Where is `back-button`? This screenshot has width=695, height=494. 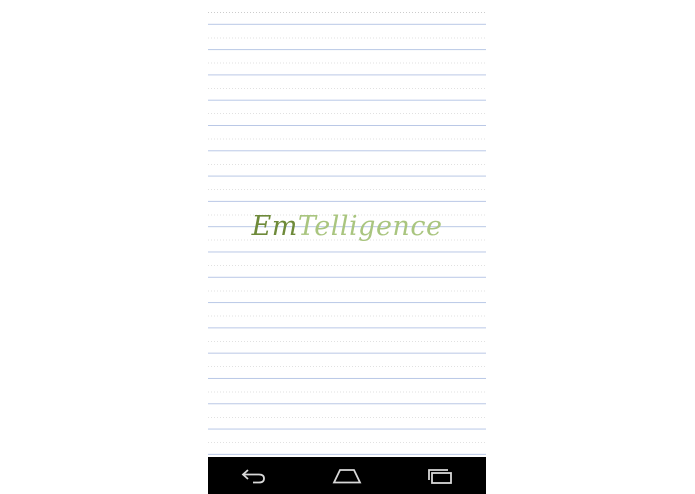
back-button is located at coordinates (254, 476).